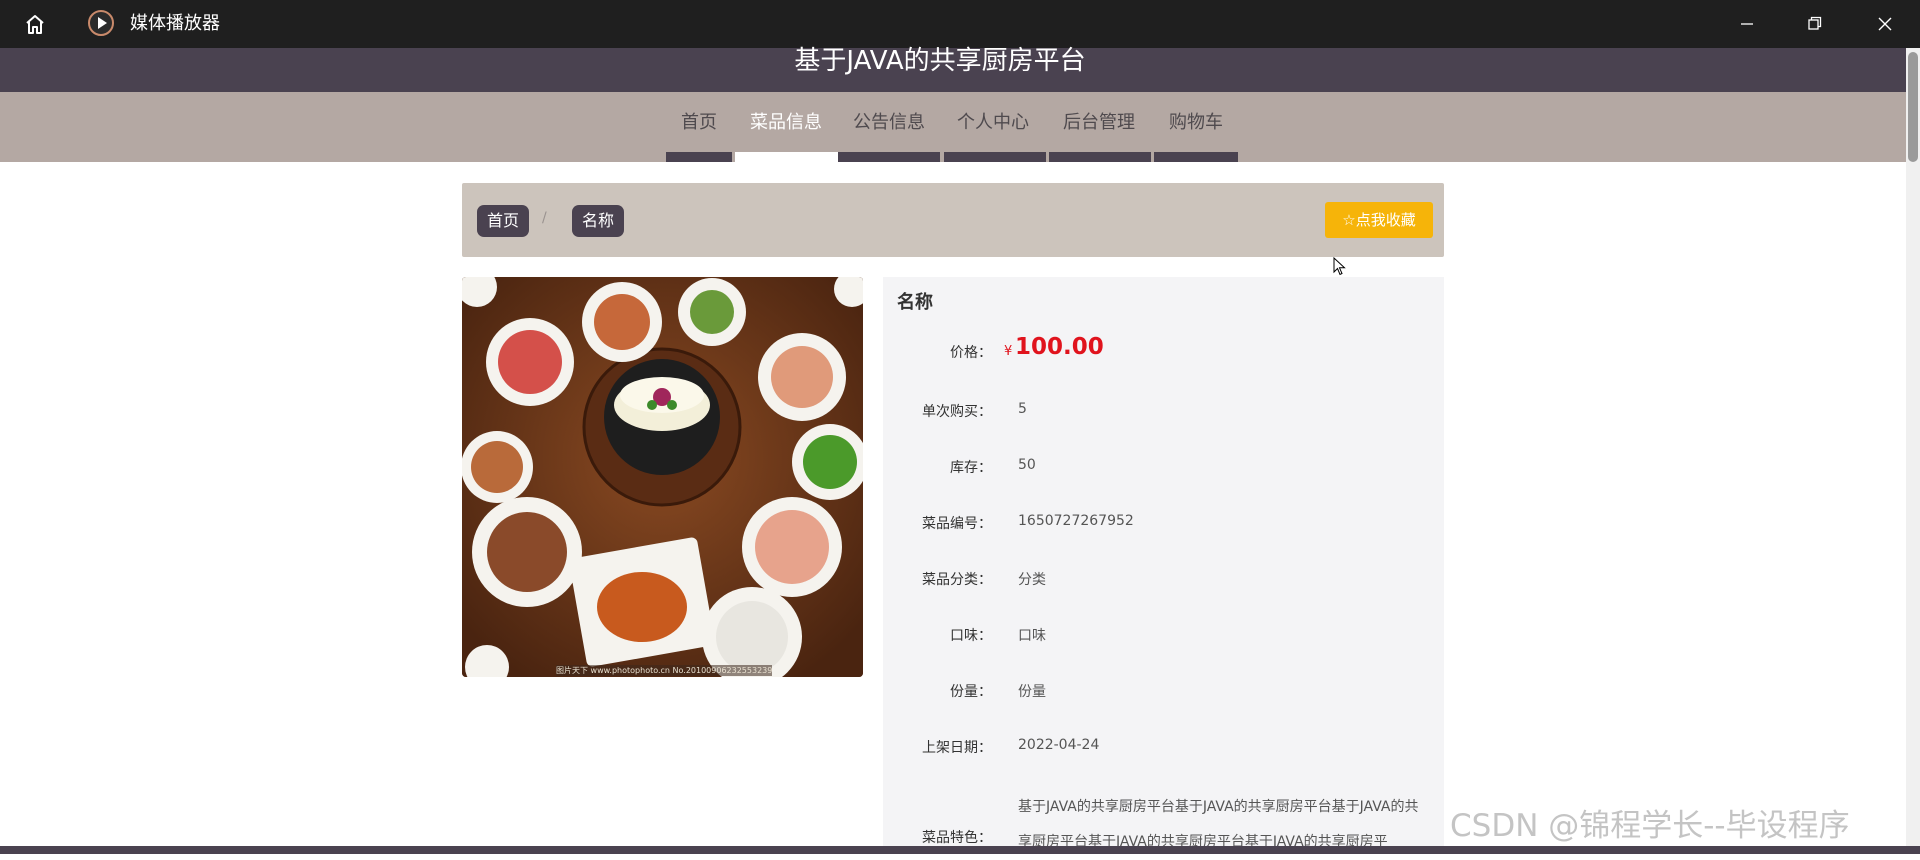  What do you see at coordinates (1913, 447) in the screenshot?
I see `page-scrollbar` at bounding box center [1913, 447].